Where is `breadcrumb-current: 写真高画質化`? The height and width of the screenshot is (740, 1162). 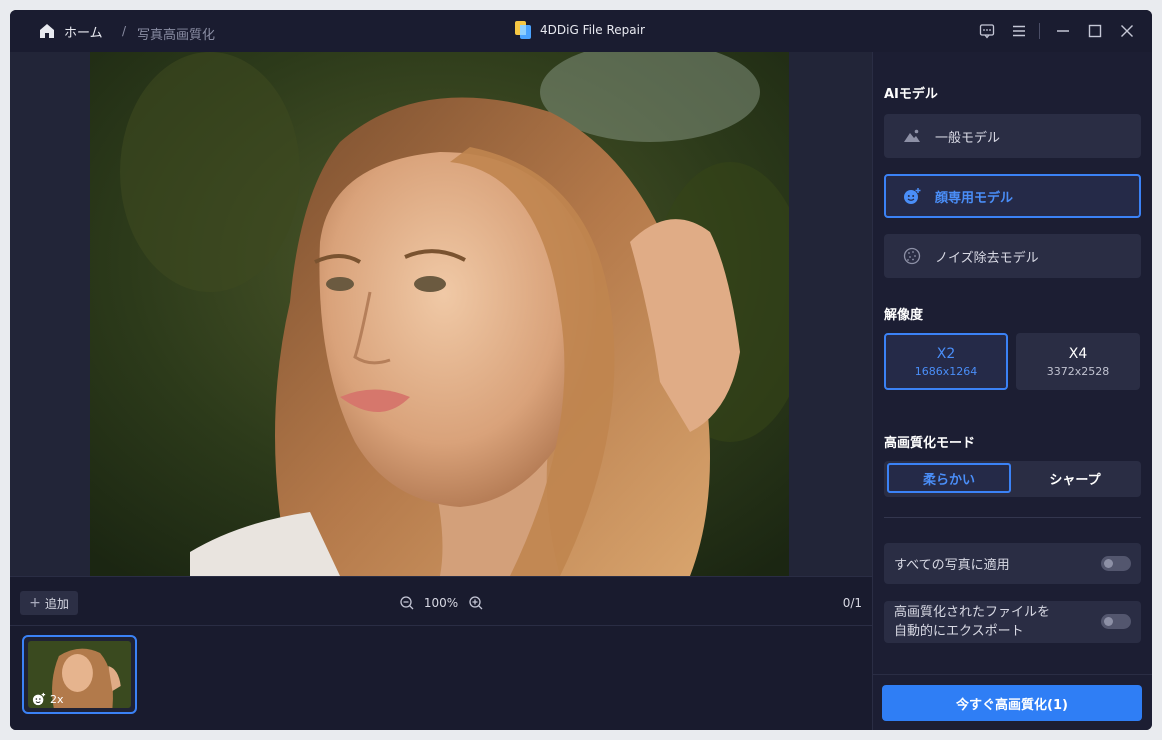 breadcrumb-current: 写真高画質化 is located at coordinates (176, 35).